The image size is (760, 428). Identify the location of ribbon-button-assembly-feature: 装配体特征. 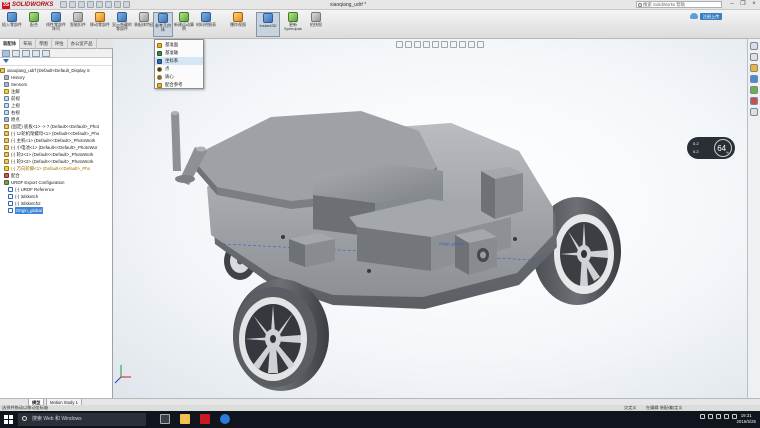
(144, 24).